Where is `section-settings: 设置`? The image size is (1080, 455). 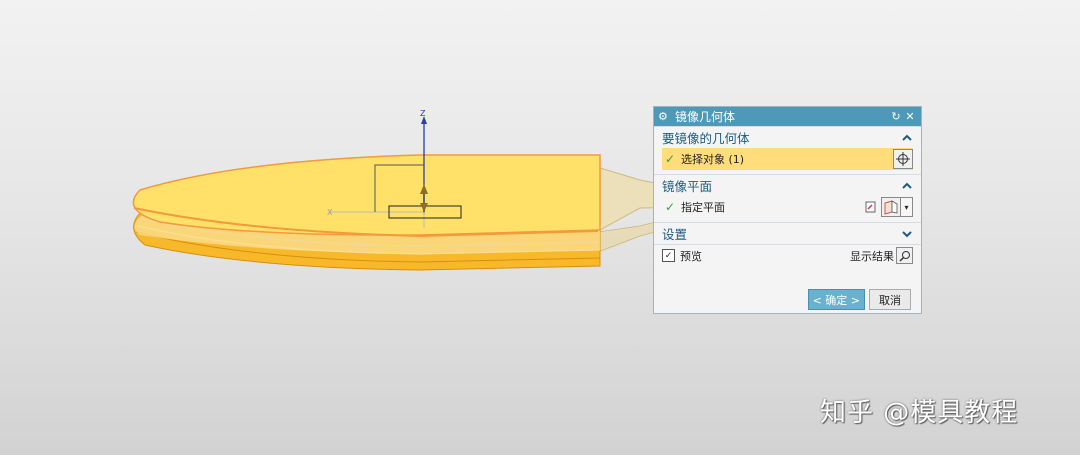
section-settings: 设置 is located at coordinates (787, 233).